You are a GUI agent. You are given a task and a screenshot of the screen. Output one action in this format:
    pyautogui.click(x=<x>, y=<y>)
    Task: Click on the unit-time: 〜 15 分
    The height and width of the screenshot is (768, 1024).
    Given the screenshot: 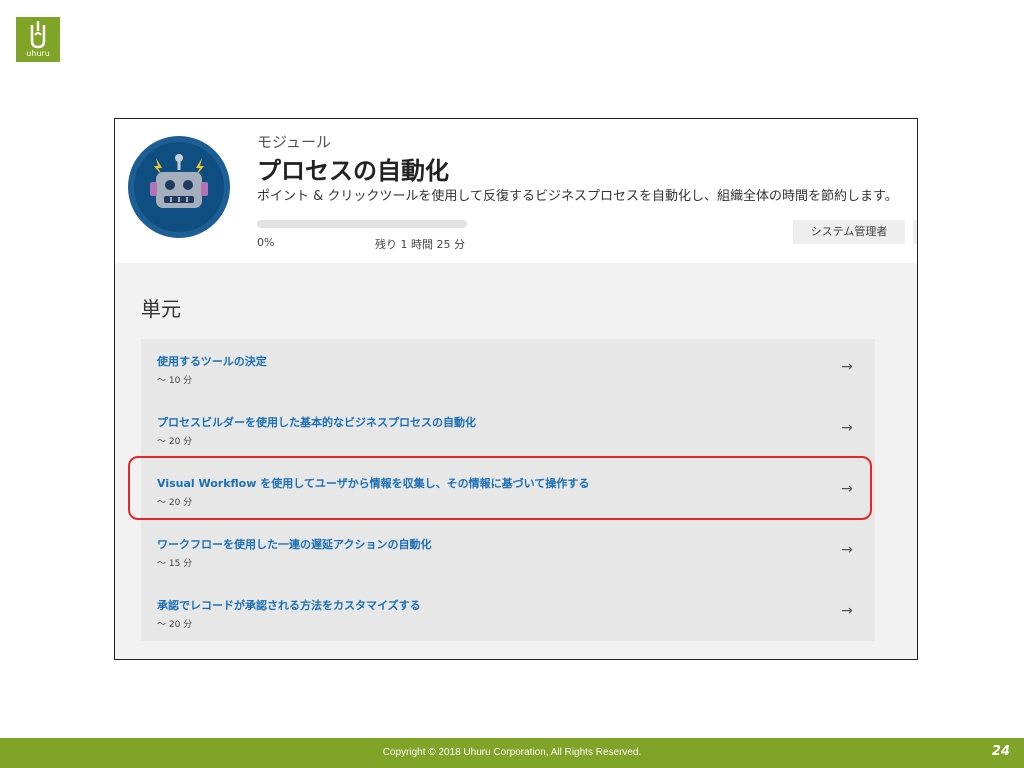 What is the action you would take?
    pyautogui.click(x=175, y=564)
    